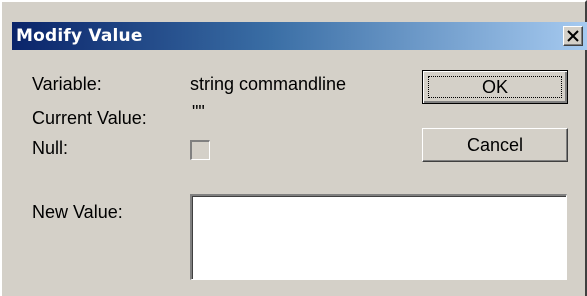  What do you see at coordinates (299, 36) in the screenshot?
I see `title-bar: Modify Value` at bounding box center [299, 36].